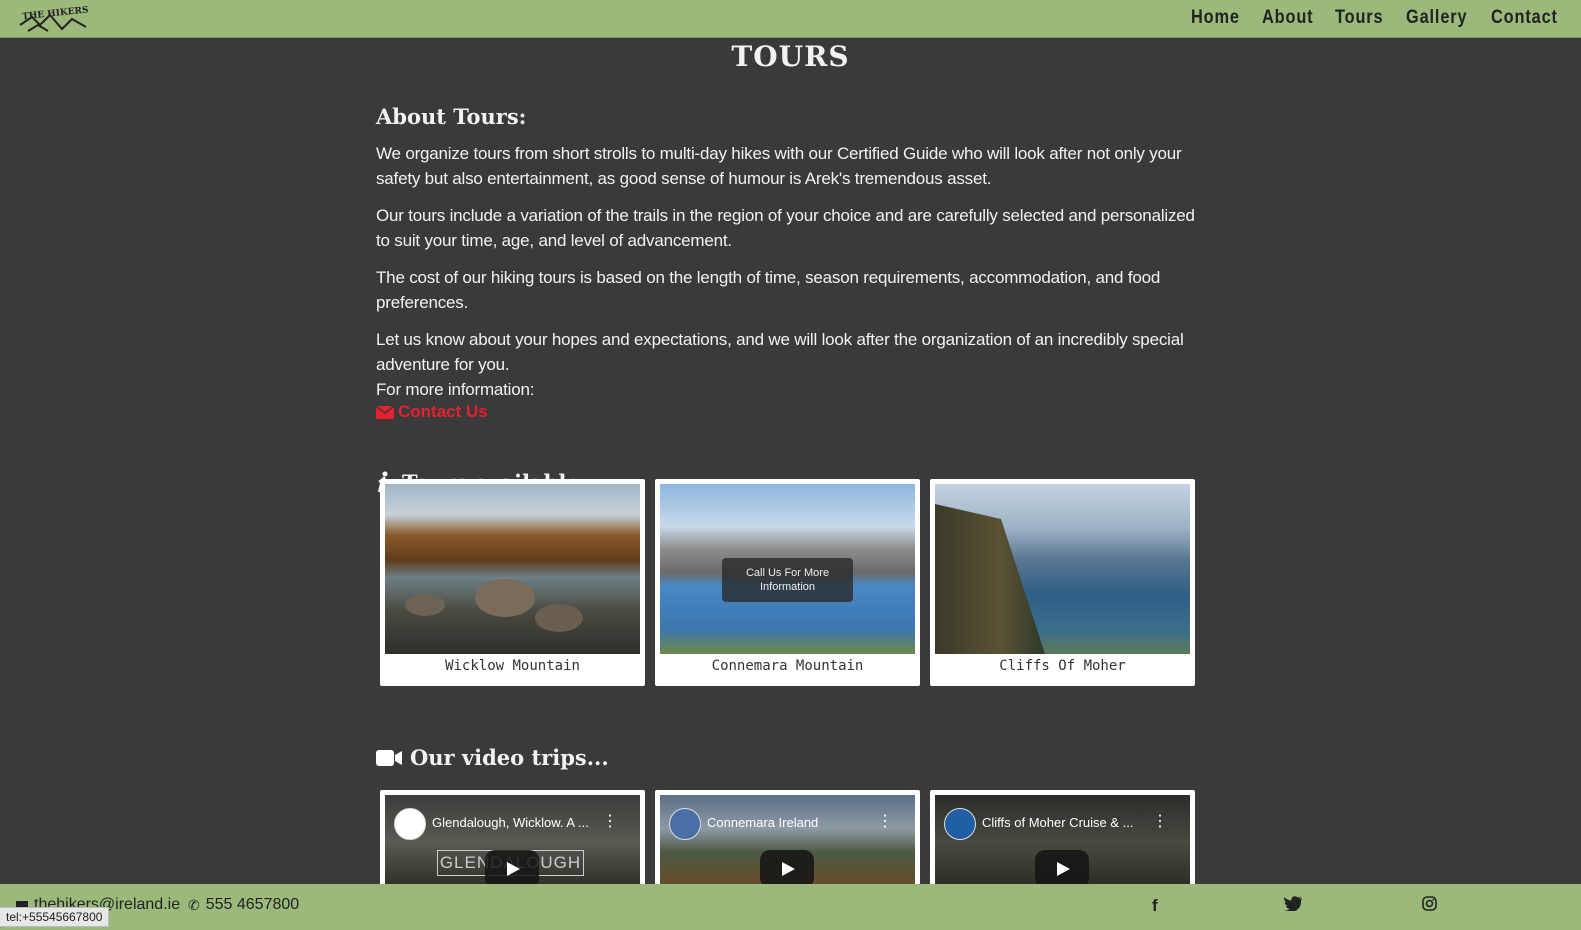  I want to click on nav-gallery: Gallery, so click(1436, 18).